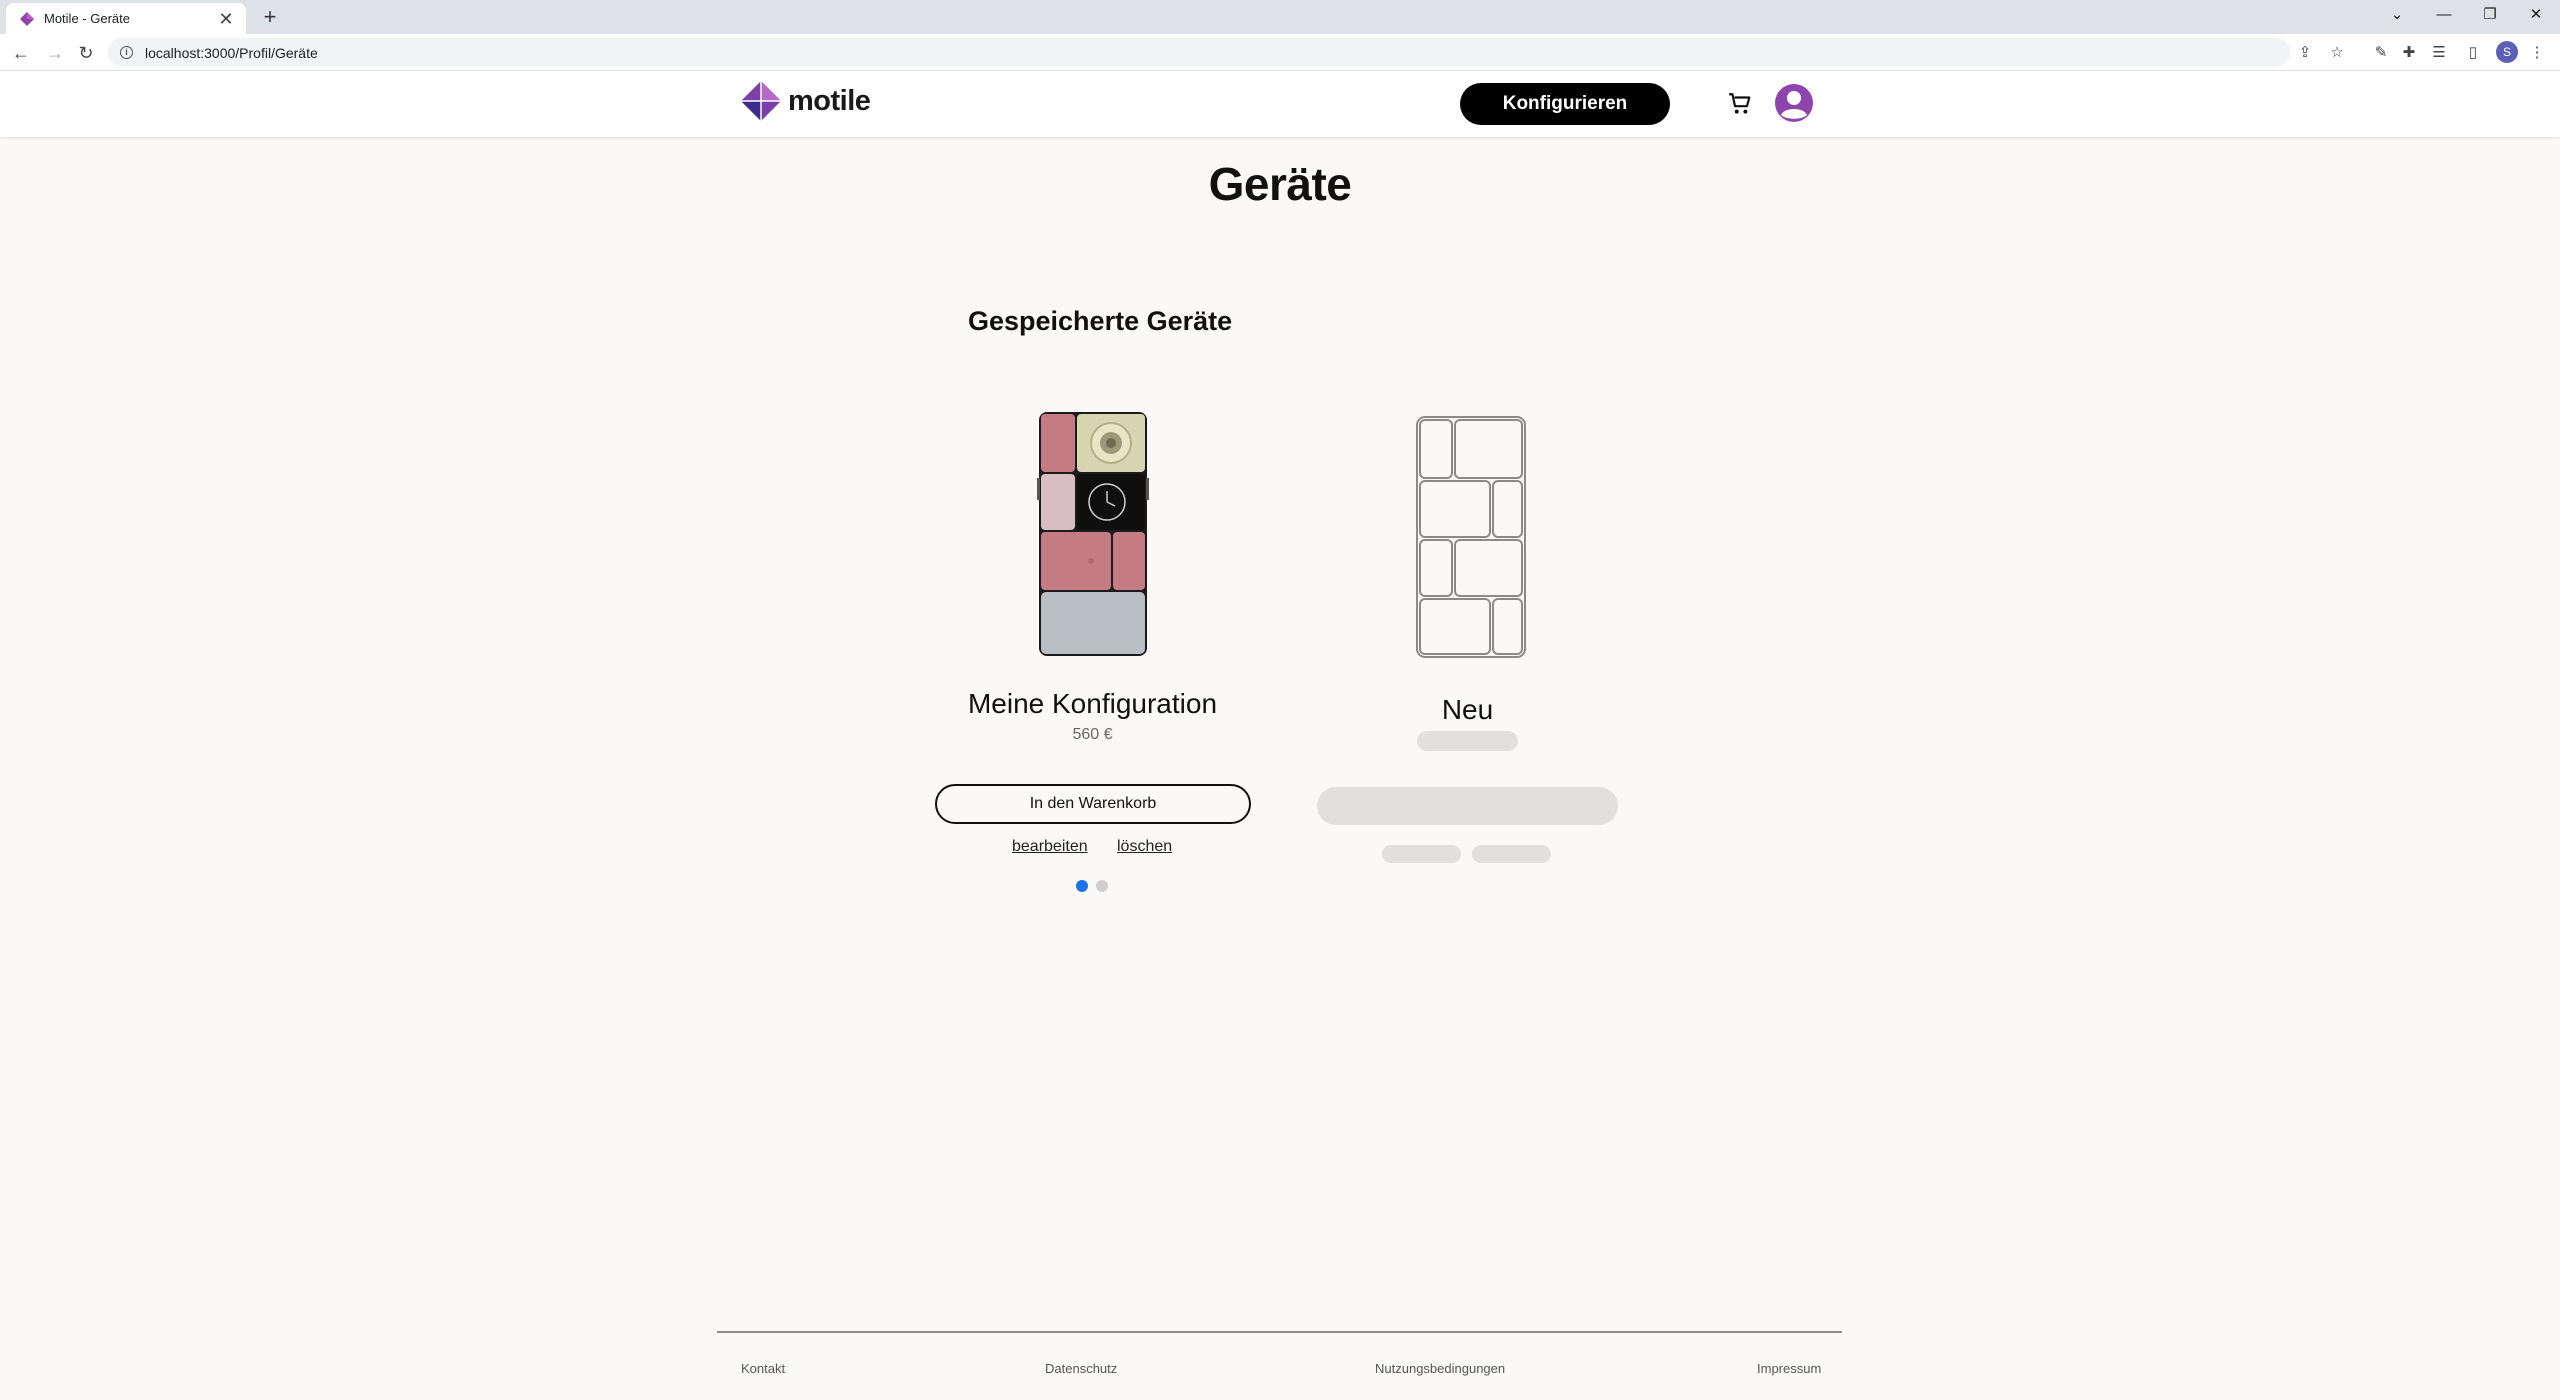 This screenshot has width=2560, height=1400. Describe the element at coordinates (87, 18) in the screenshot. I see `tab-title: Motile - Geräte` at that location.